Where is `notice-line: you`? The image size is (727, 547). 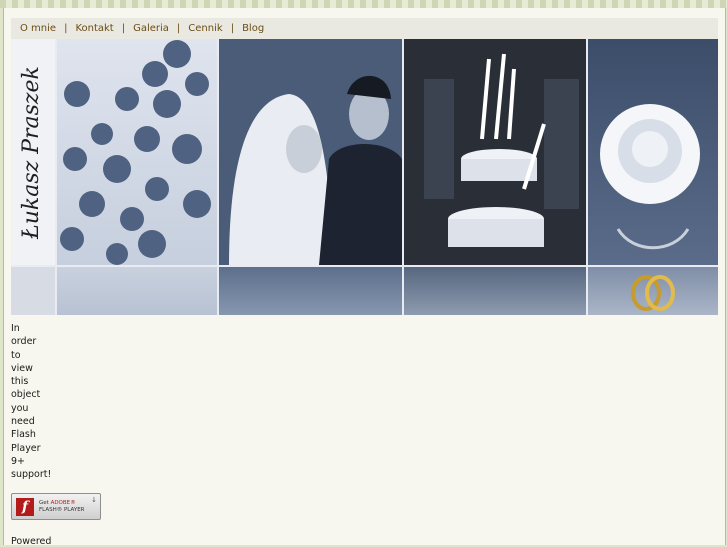
notice-line: you is located at coordinates (20, 408).